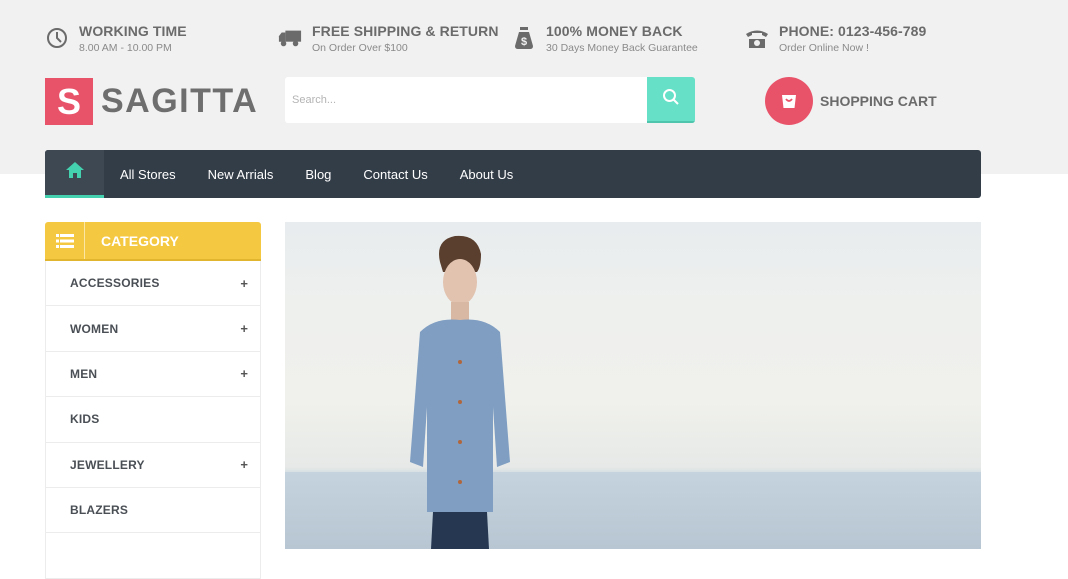  What do you see at coordinates (99, 510) in the screenshot?
I see `category-label: BLAZERS` at bounding box center [99, 510].